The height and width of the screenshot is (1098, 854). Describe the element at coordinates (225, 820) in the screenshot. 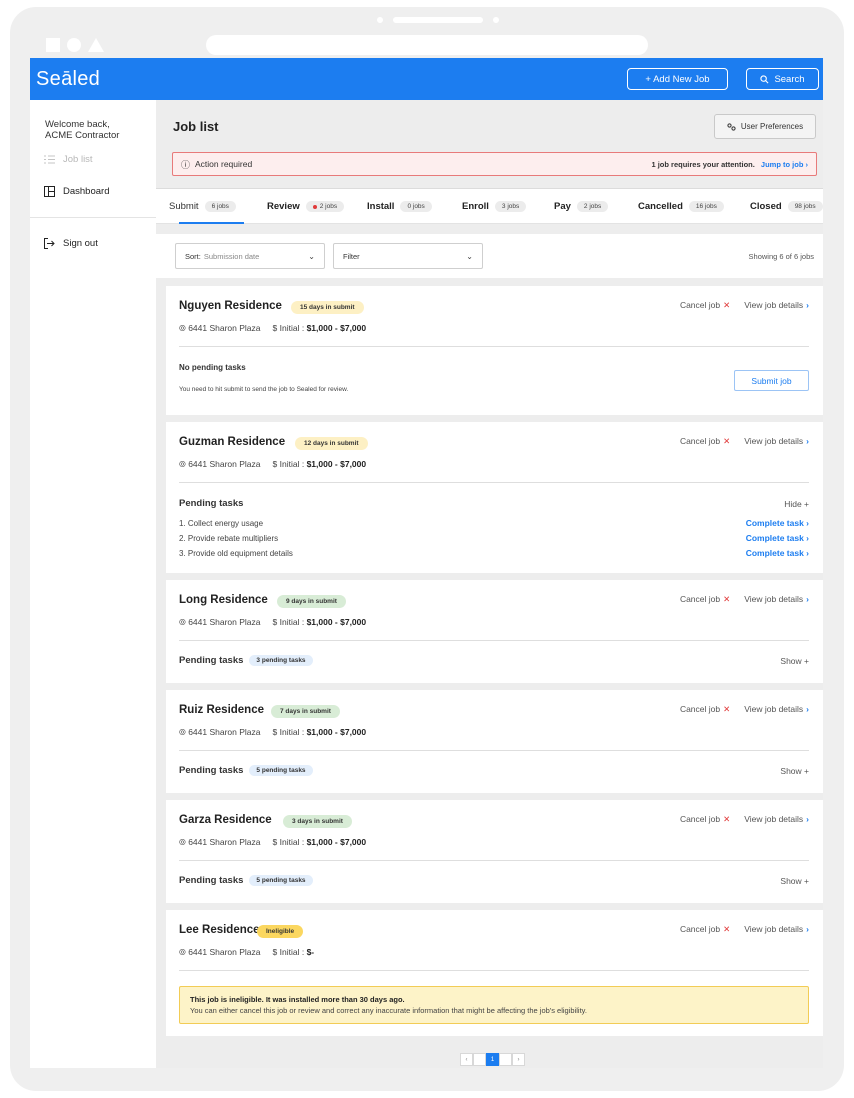

I see `job-name: Garza Residence` at that location.